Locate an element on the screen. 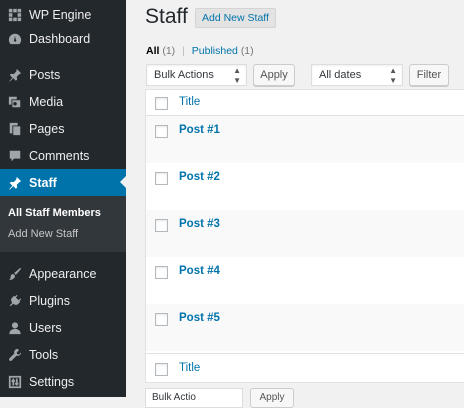 The width and height of the screenshot is (464, 408). dates-filter-value: All dates is located at coordinates (340, 75).